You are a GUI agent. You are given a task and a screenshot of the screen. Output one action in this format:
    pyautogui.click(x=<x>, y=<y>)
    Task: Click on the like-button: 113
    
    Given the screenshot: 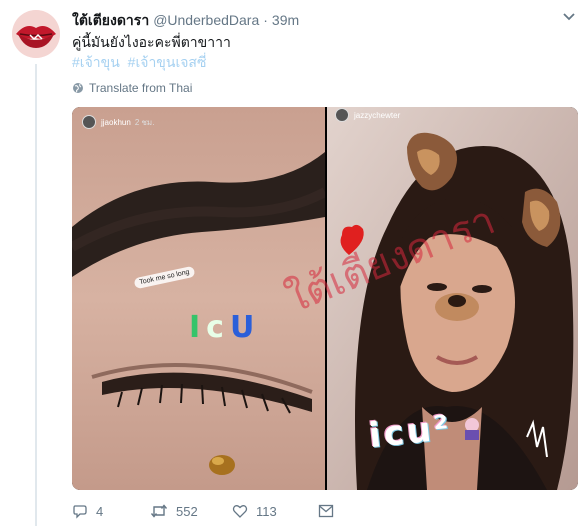 What is the action you would take?
    pyautogui.click(x=275, y=511)
    